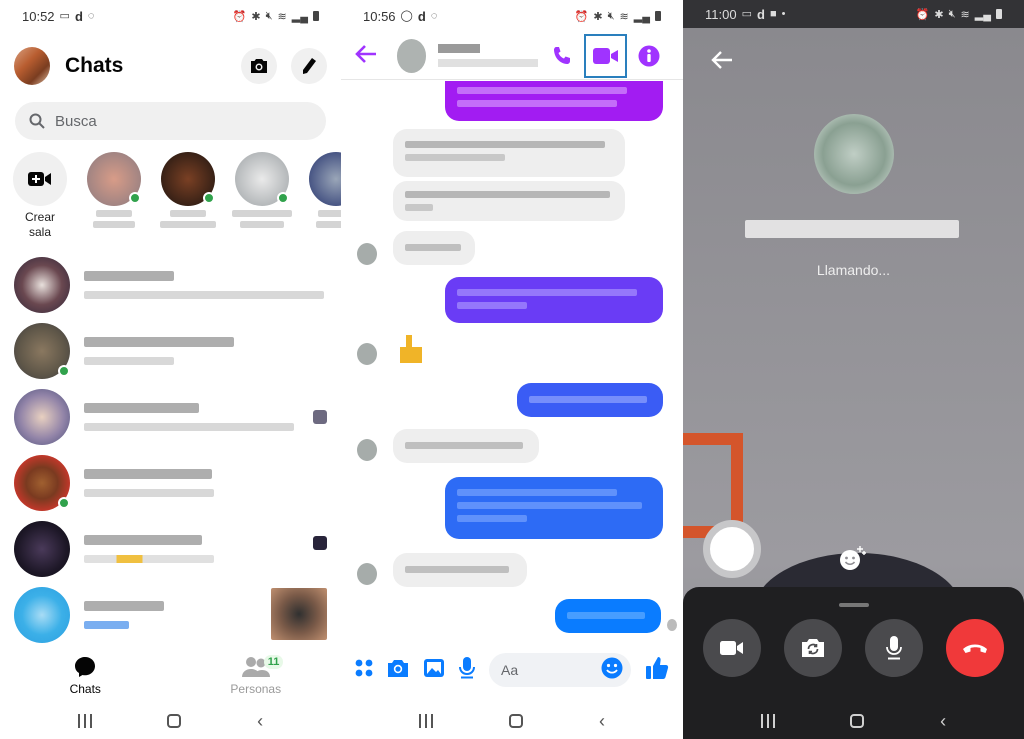 The width and height of the screenshot is (1024, 739). I want to click on status-bar: 10:52 ▭ d ◌ ⏰ ✱ 🔇︎ ≋ ▂▄, so click(170, 16).